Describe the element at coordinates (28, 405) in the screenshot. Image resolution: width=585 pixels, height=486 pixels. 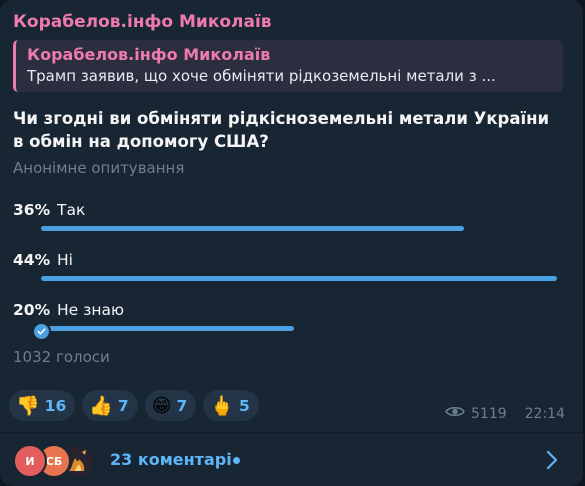
I see `thumbs-down-icon: 👎` at that location.